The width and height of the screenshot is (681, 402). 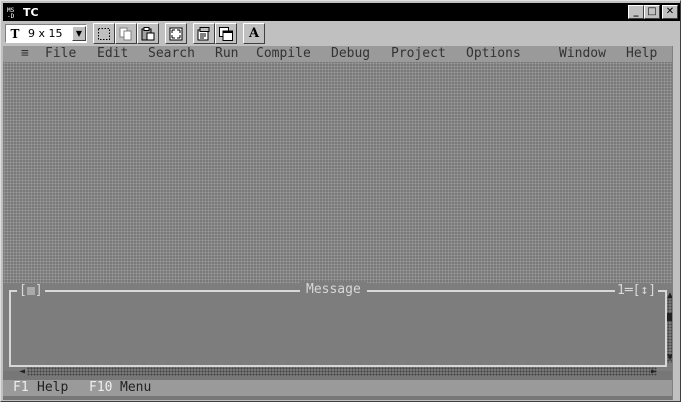 What do you see at coordinates (12, 12) in the screenshot?
I see `ms-dos-icon: MS -D` at bounding box center [12, 12].